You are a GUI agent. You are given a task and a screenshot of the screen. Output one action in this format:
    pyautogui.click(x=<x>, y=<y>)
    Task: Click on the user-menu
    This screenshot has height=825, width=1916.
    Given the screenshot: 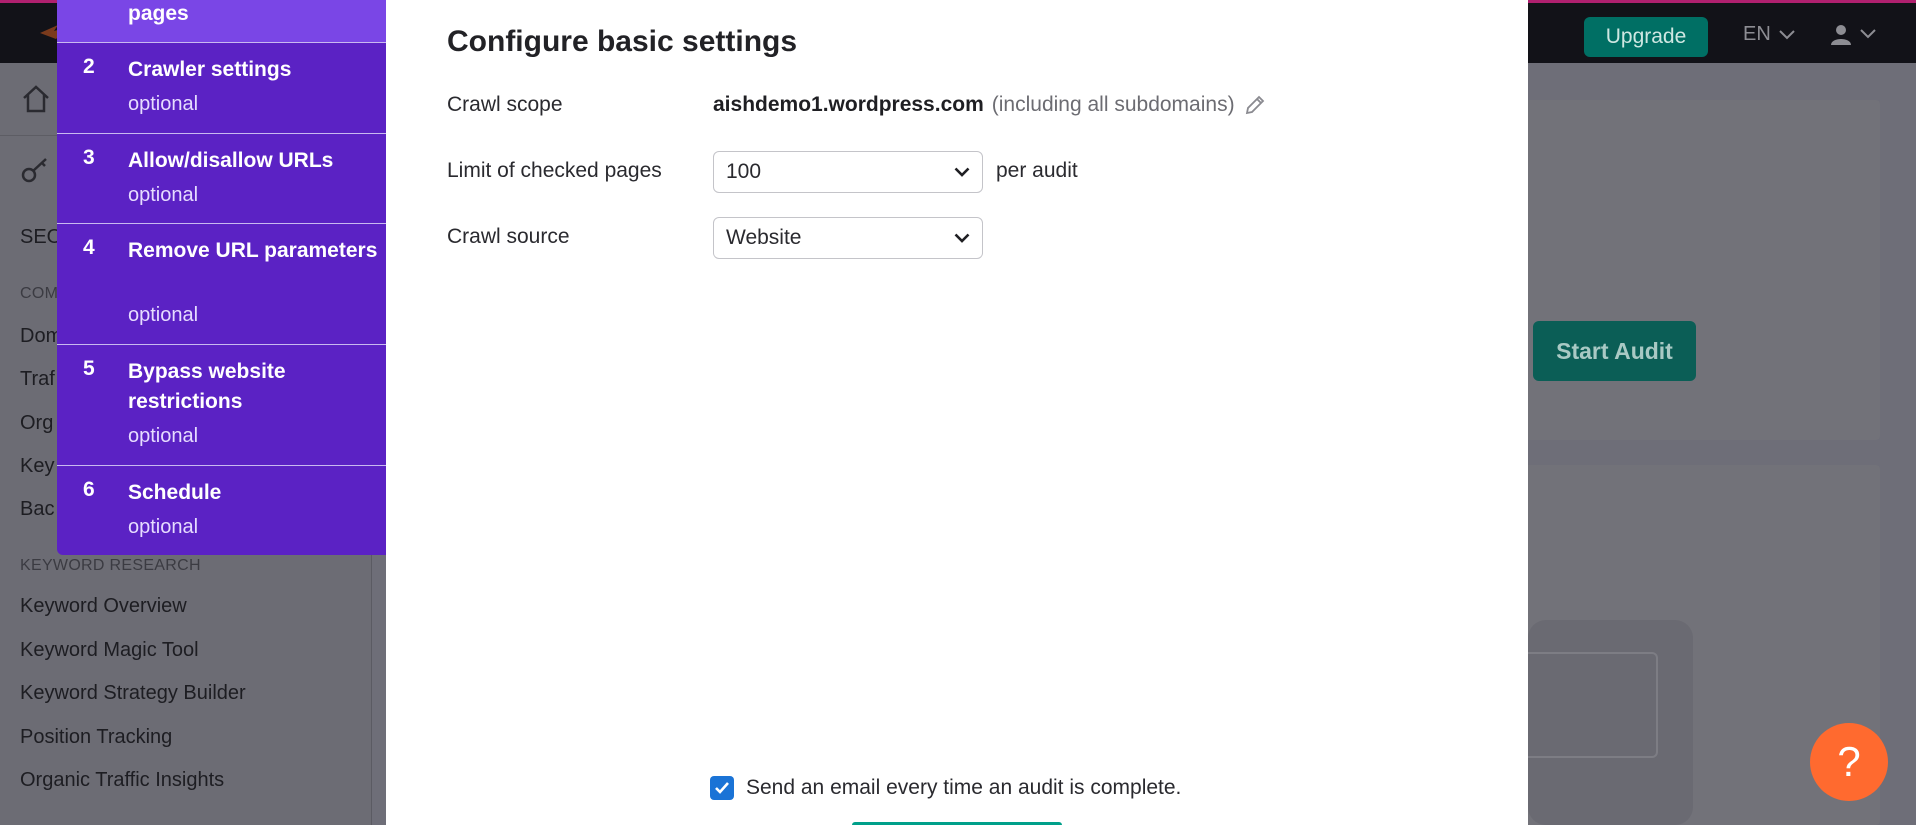 What is the action you would take?
    pyautogui.click(x=1853, y=34)
    